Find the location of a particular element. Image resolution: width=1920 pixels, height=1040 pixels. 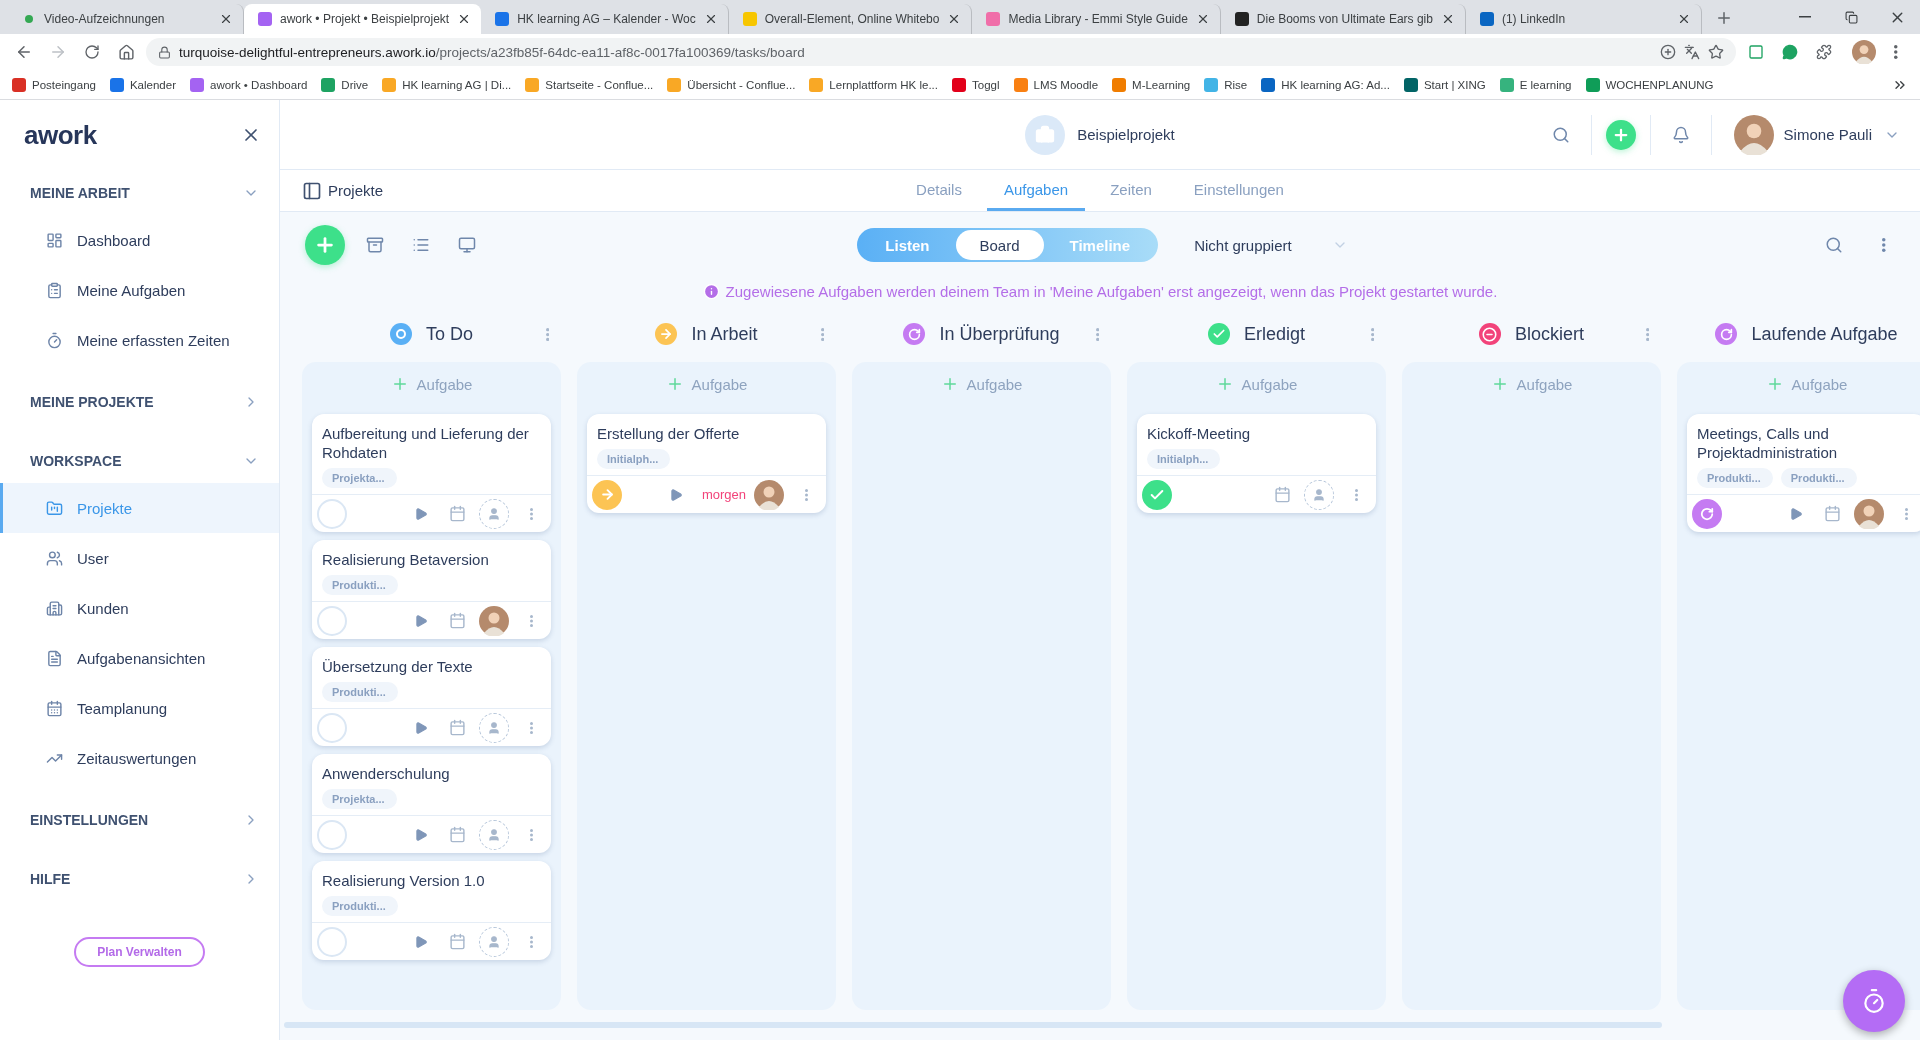

bookmark-link: E learning is located at coordinates (1535, 84).